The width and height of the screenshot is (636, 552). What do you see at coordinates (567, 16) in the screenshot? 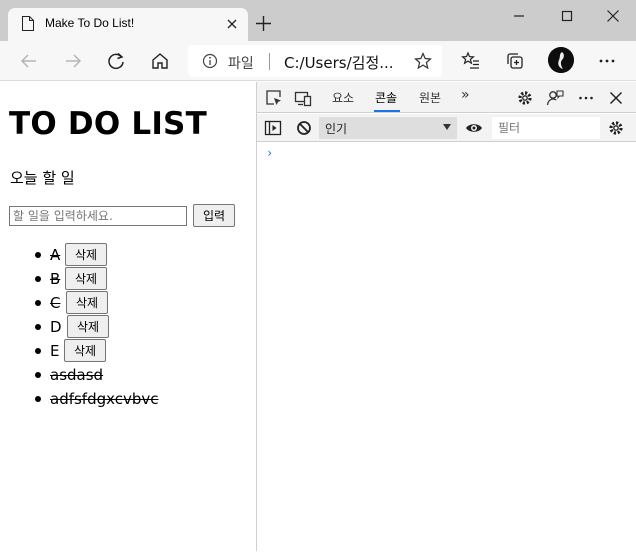
I see `maximize-icon` at bounding box center [567, 16].